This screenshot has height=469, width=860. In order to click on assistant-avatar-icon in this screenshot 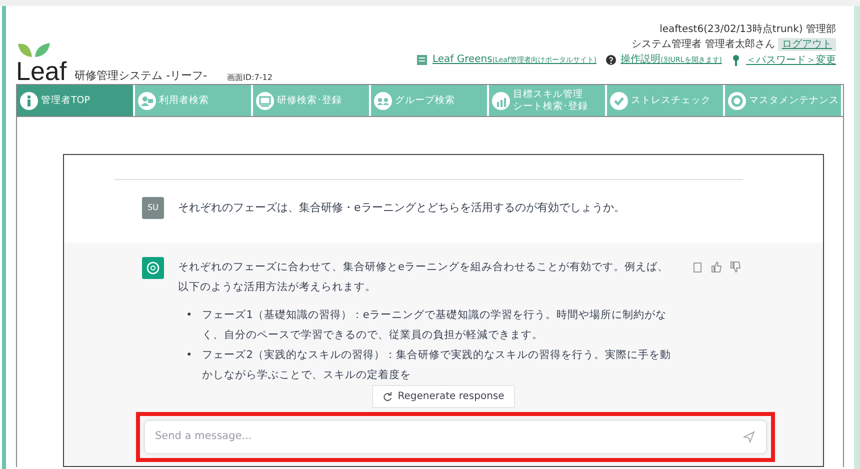, I will do `click(153, 268)`.